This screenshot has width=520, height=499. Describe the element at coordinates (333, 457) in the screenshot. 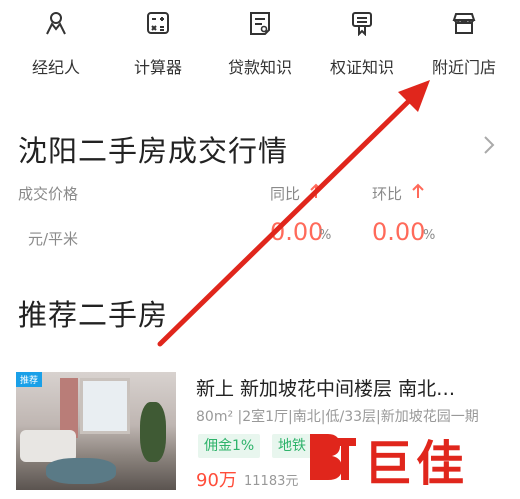

I see `logo-mark-icon` at that location.